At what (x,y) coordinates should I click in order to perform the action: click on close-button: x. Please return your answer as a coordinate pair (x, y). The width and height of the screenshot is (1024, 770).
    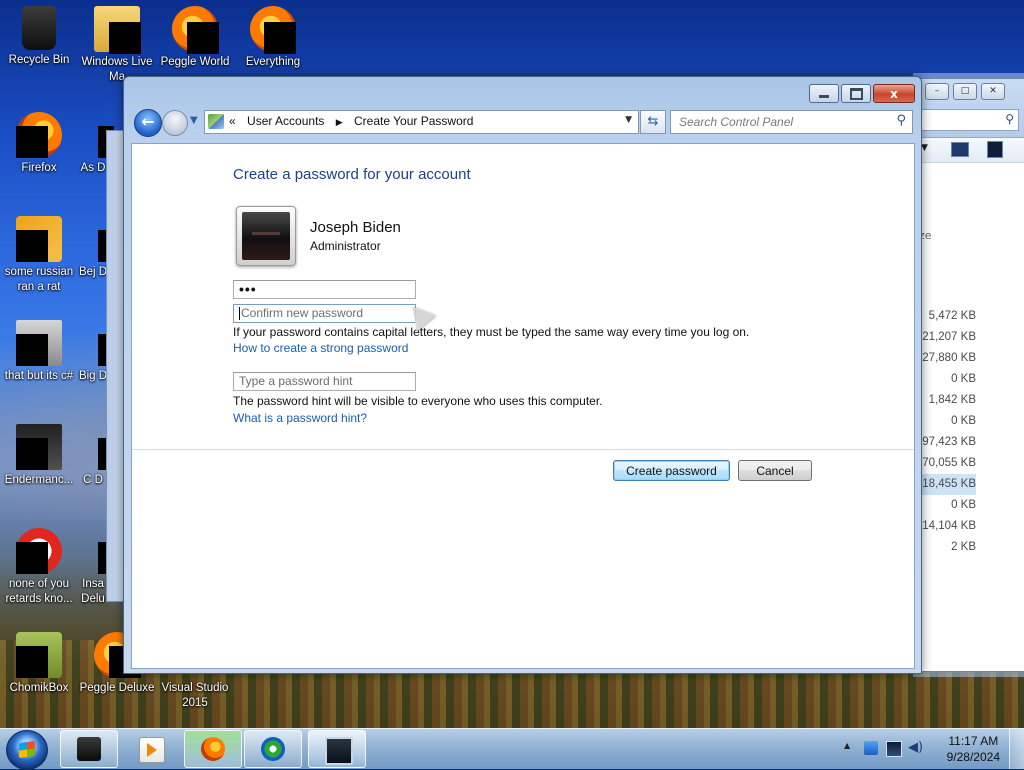
    Looking at the image, I should click on (894, 93).